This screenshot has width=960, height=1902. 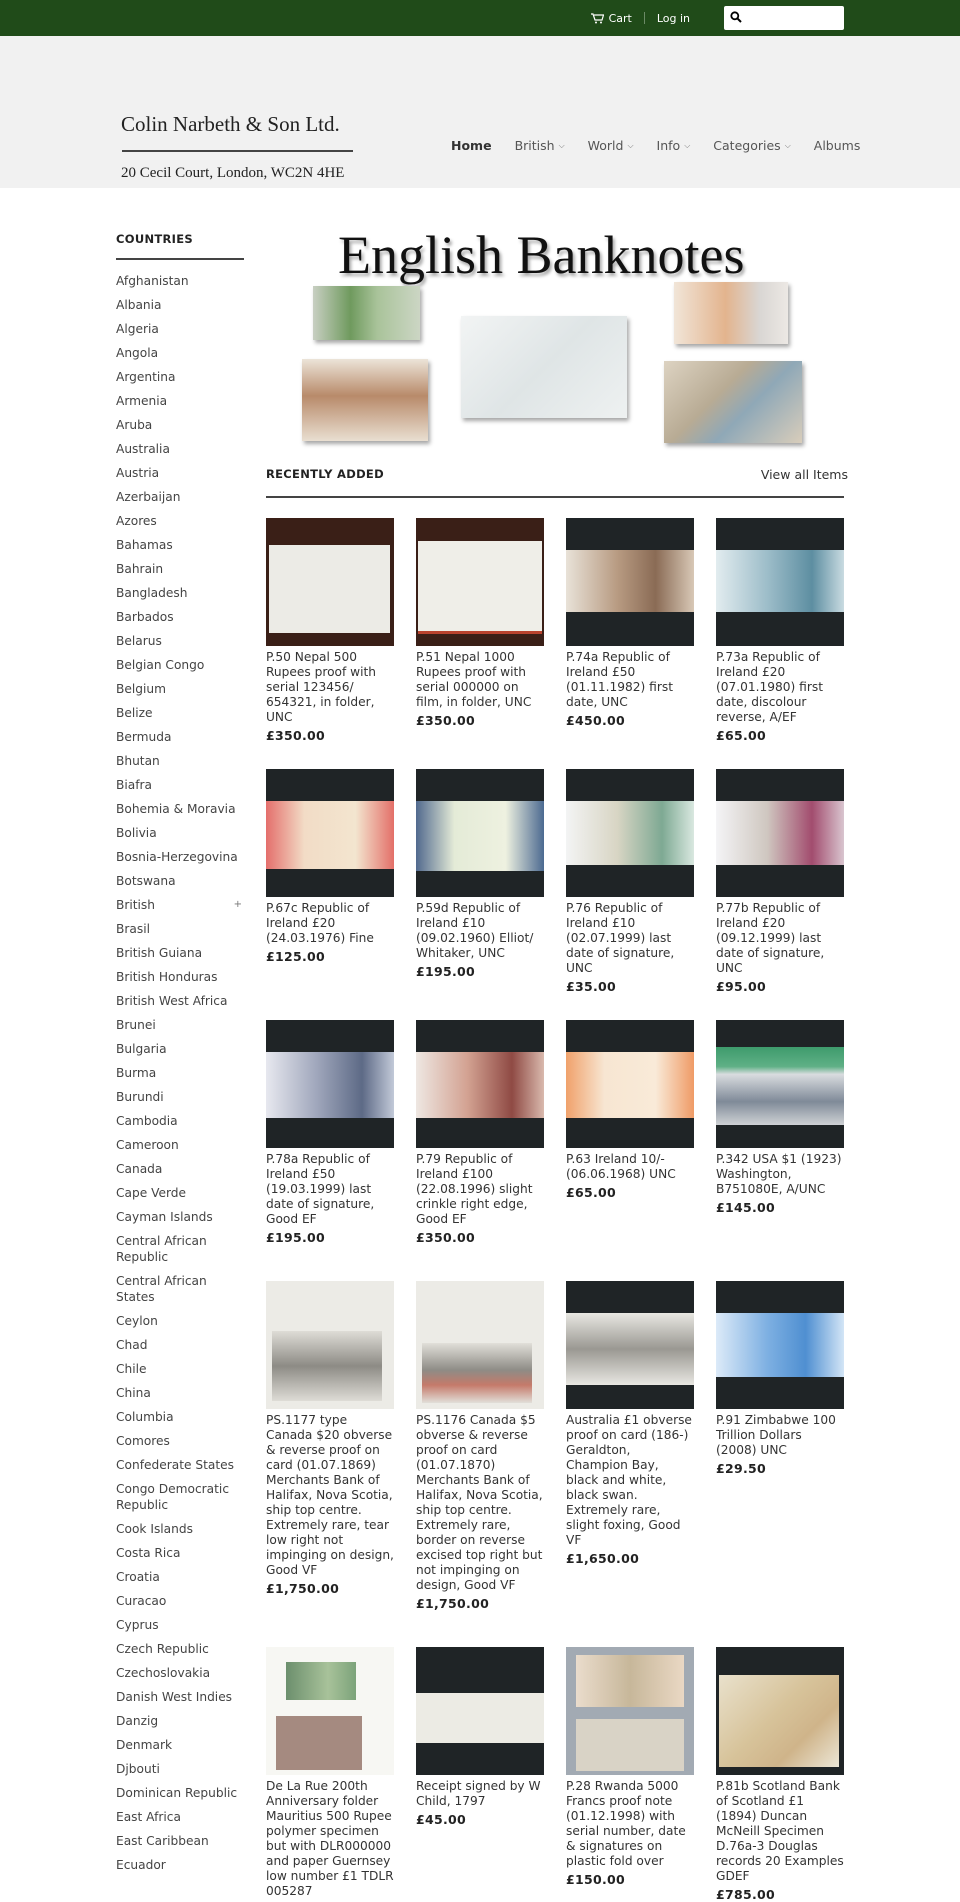 I want to click on sidebar-item-country: Cyprus, so click(x=180, y=1625).